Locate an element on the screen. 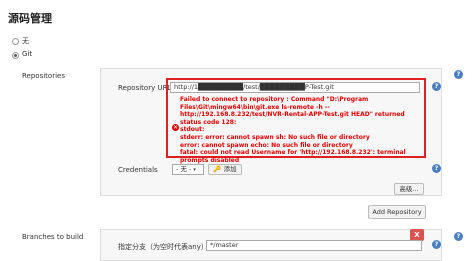 The width and height of the screenshot is (474, 261). branch-specifier-help-icon: ? is located at coordinates (436, 244).